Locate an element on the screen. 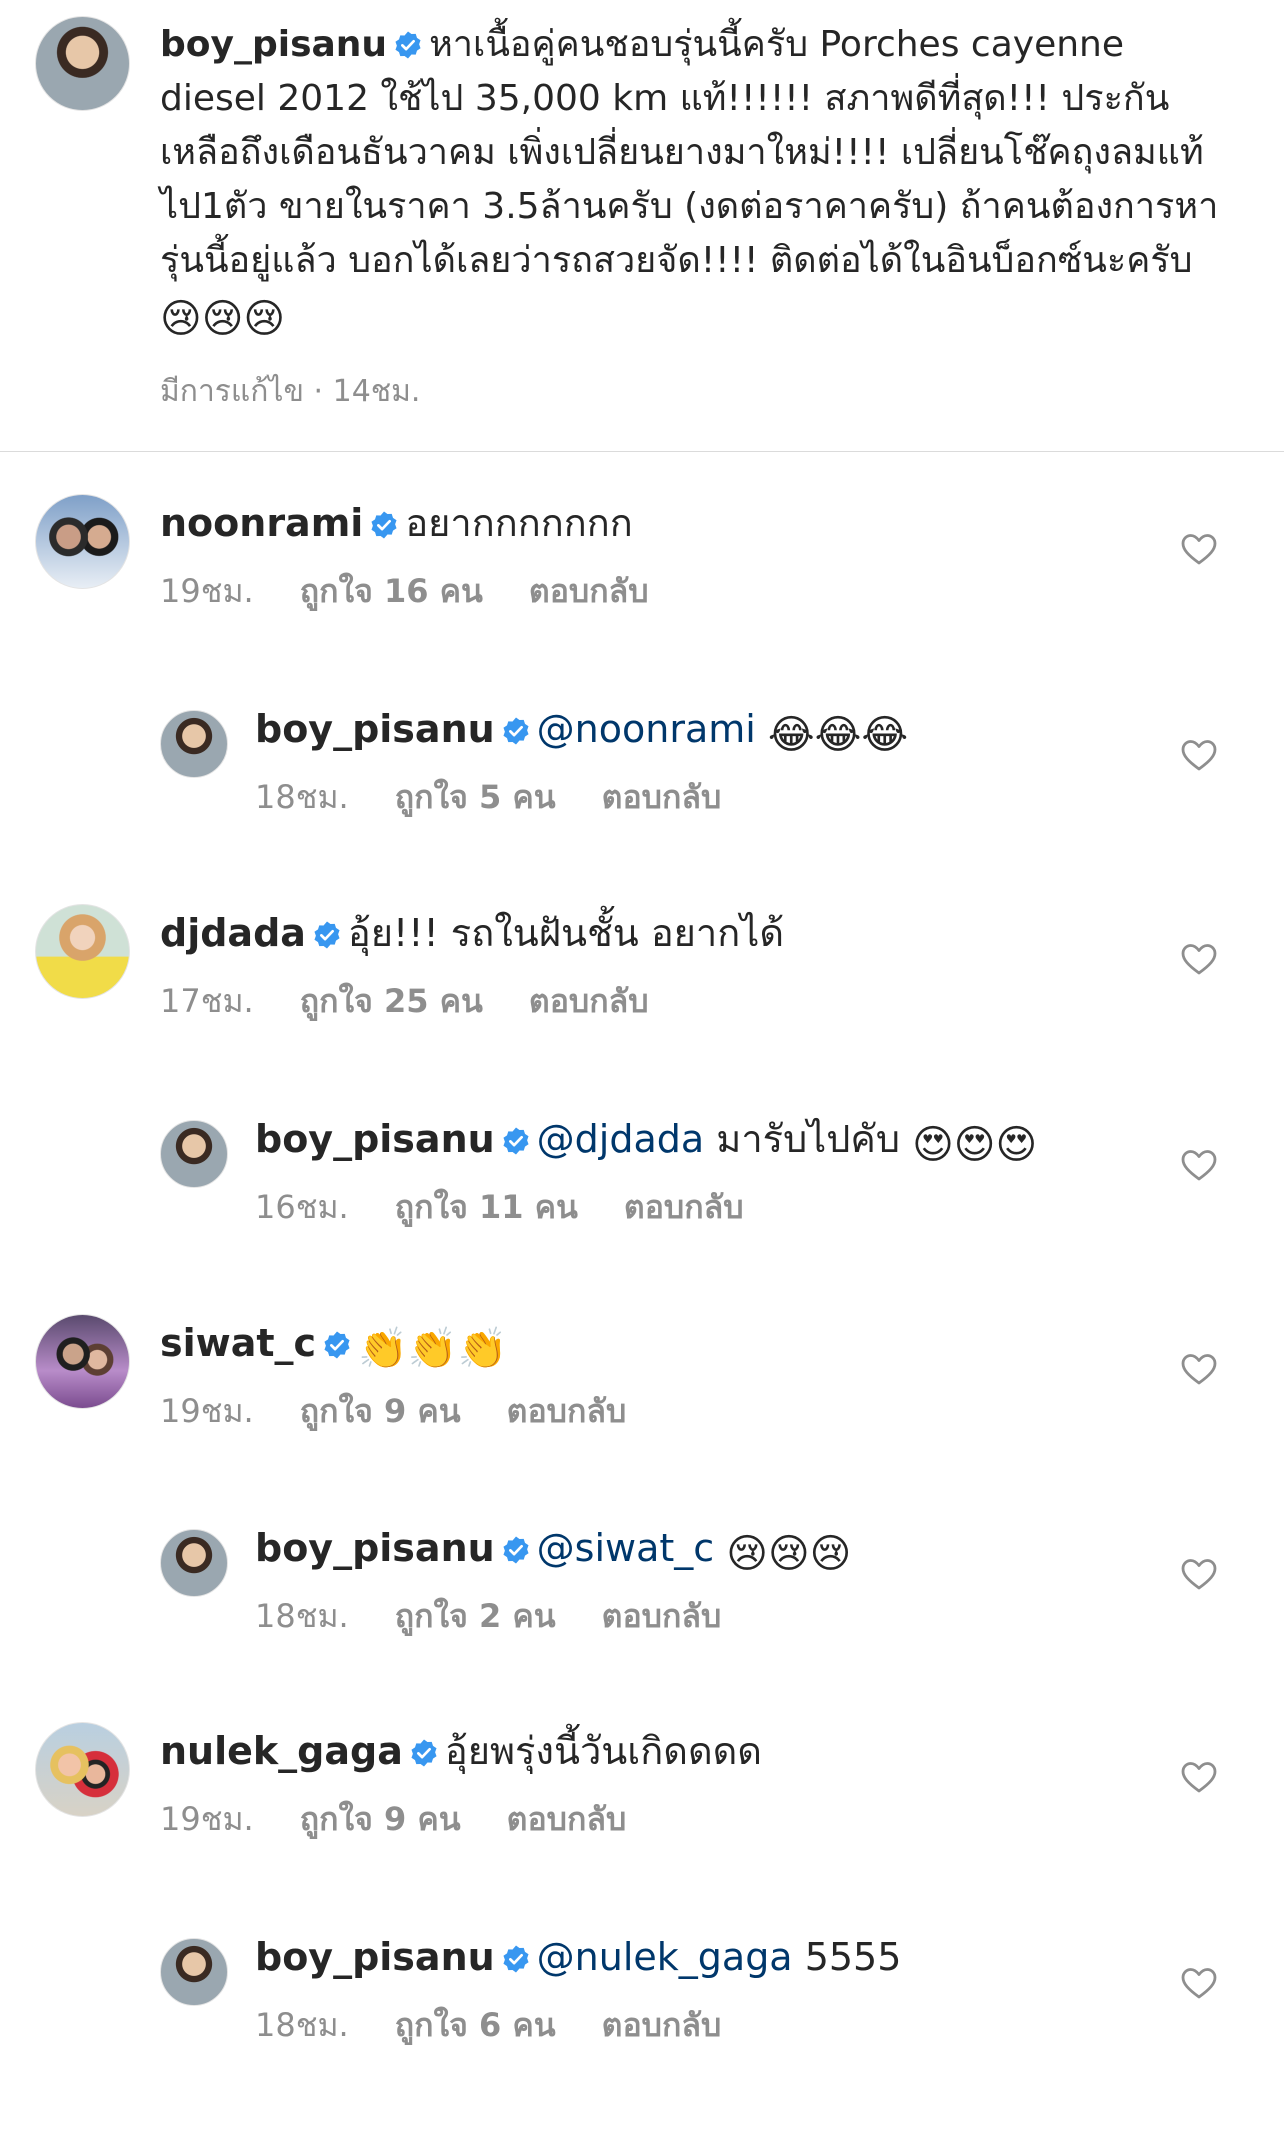 The height and width of the screenshot is (2130, 1284). mention-link: @nulek_gaga is located at coordinates (665, 1957).